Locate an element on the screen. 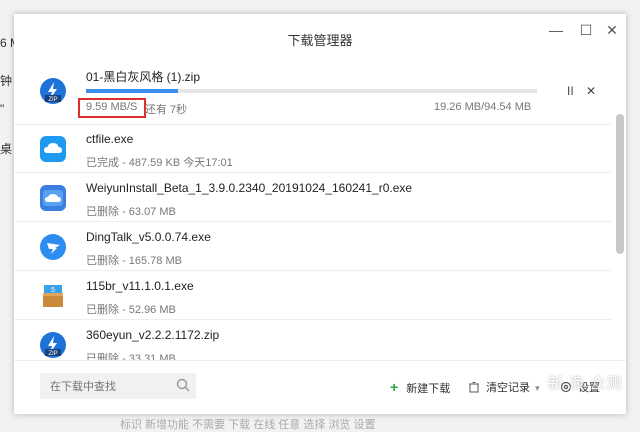  search-box is located at coordinates (118, 386).